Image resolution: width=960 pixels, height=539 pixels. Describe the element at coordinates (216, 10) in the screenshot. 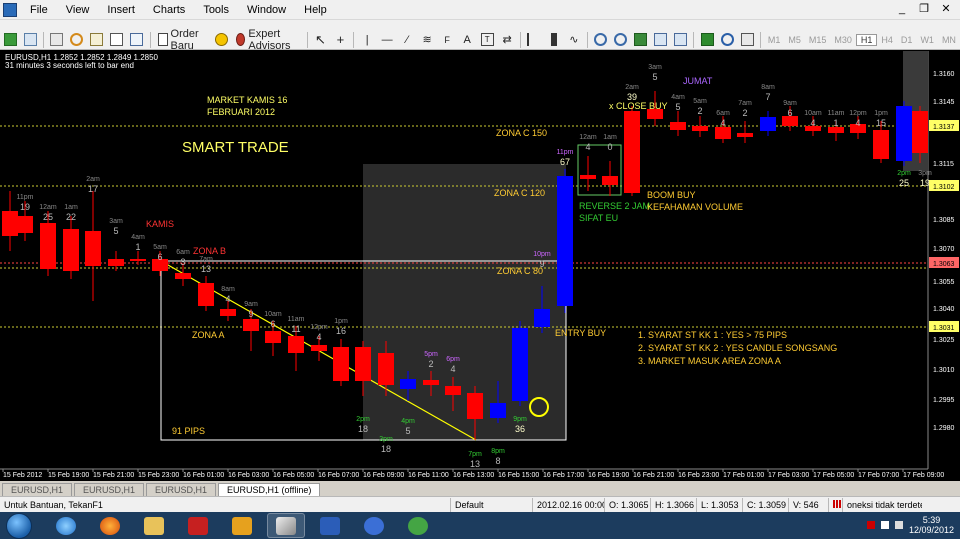

I see `menu-tools: Tools` at that location.